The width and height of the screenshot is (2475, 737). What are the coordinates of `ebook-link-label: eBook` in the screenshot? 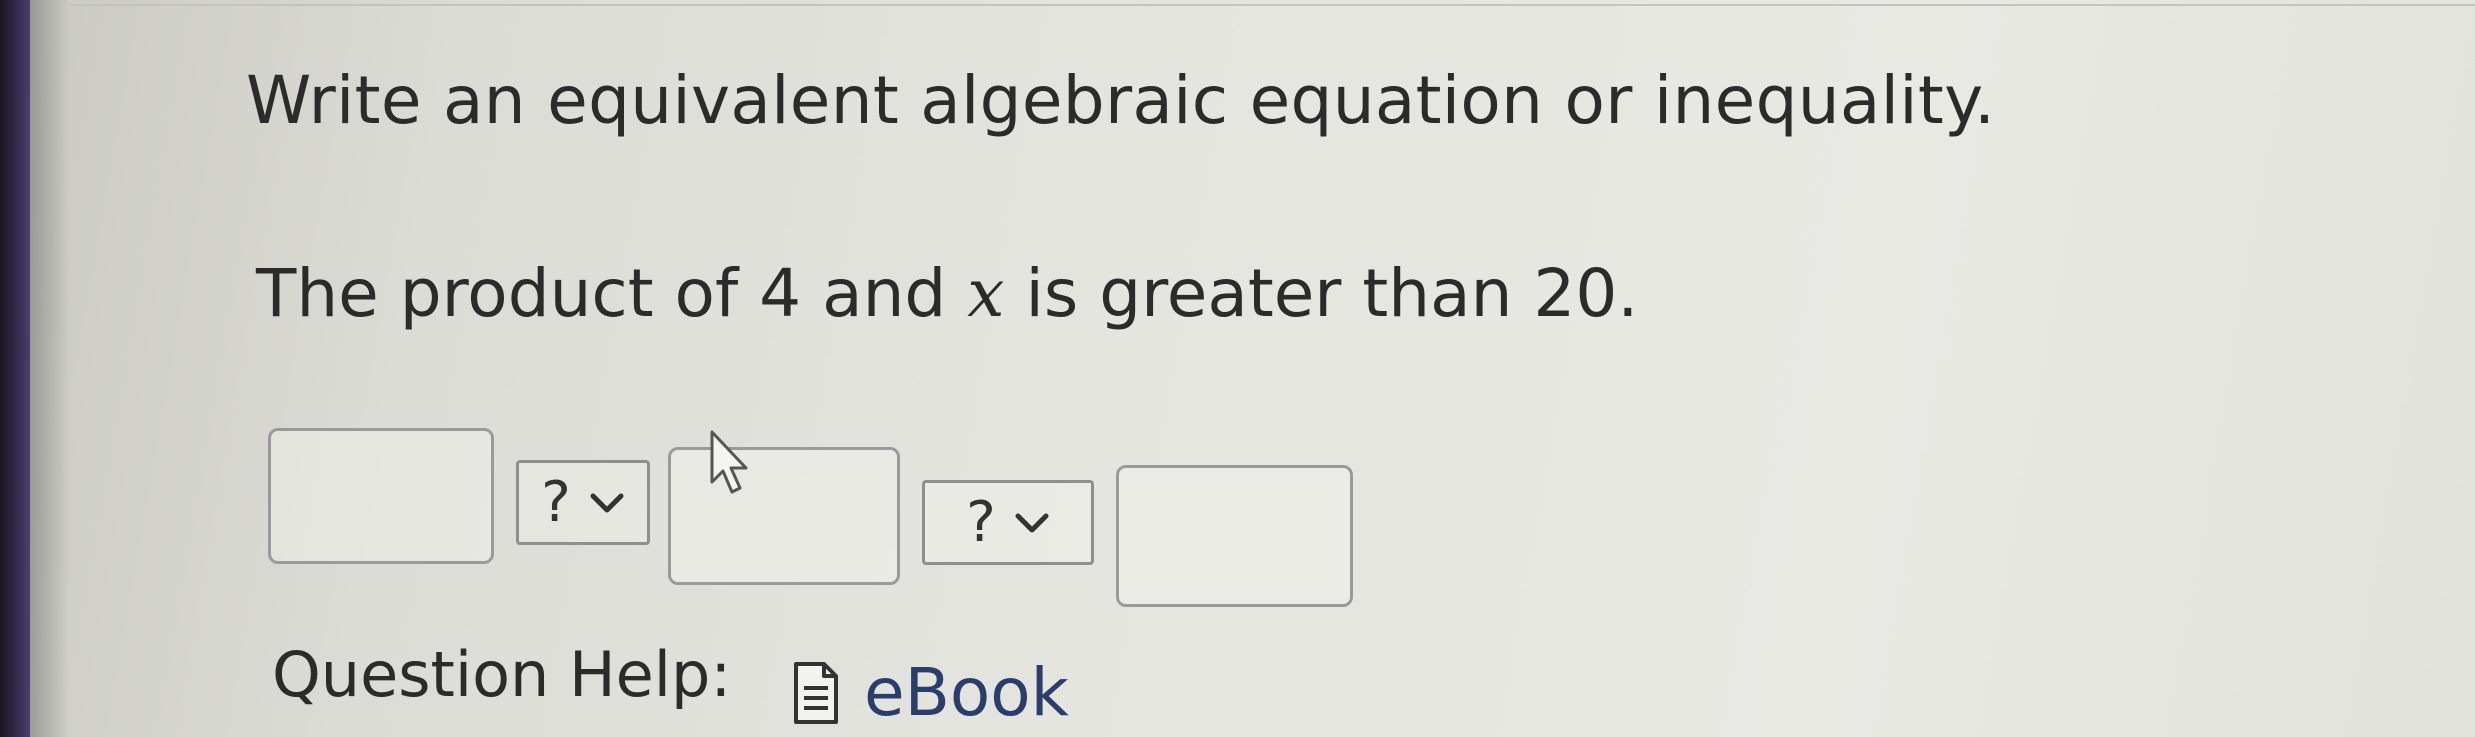 It's located at (966, 692).